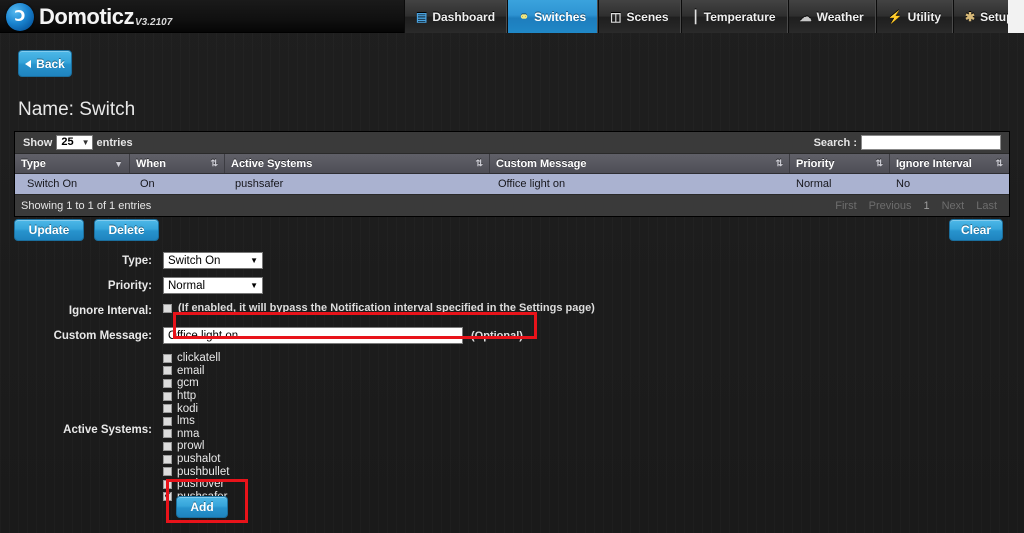 The image size is (1024, 533). Describe the element at coordinates (151, 163) in the screenshot. I see `column-label: When` at that location.